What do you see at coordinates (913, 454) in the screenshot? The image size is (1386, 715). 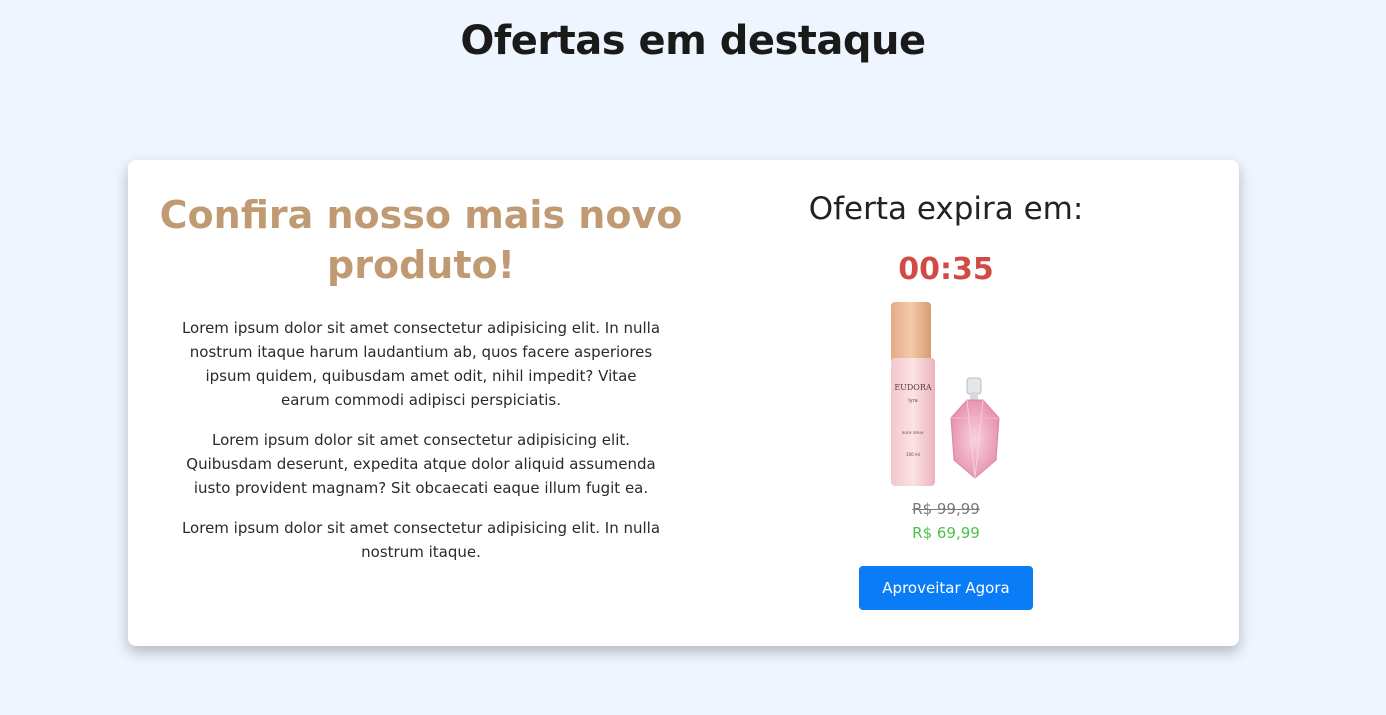 I see `volume-label: 100 ml` at bounding box center [913, 454].